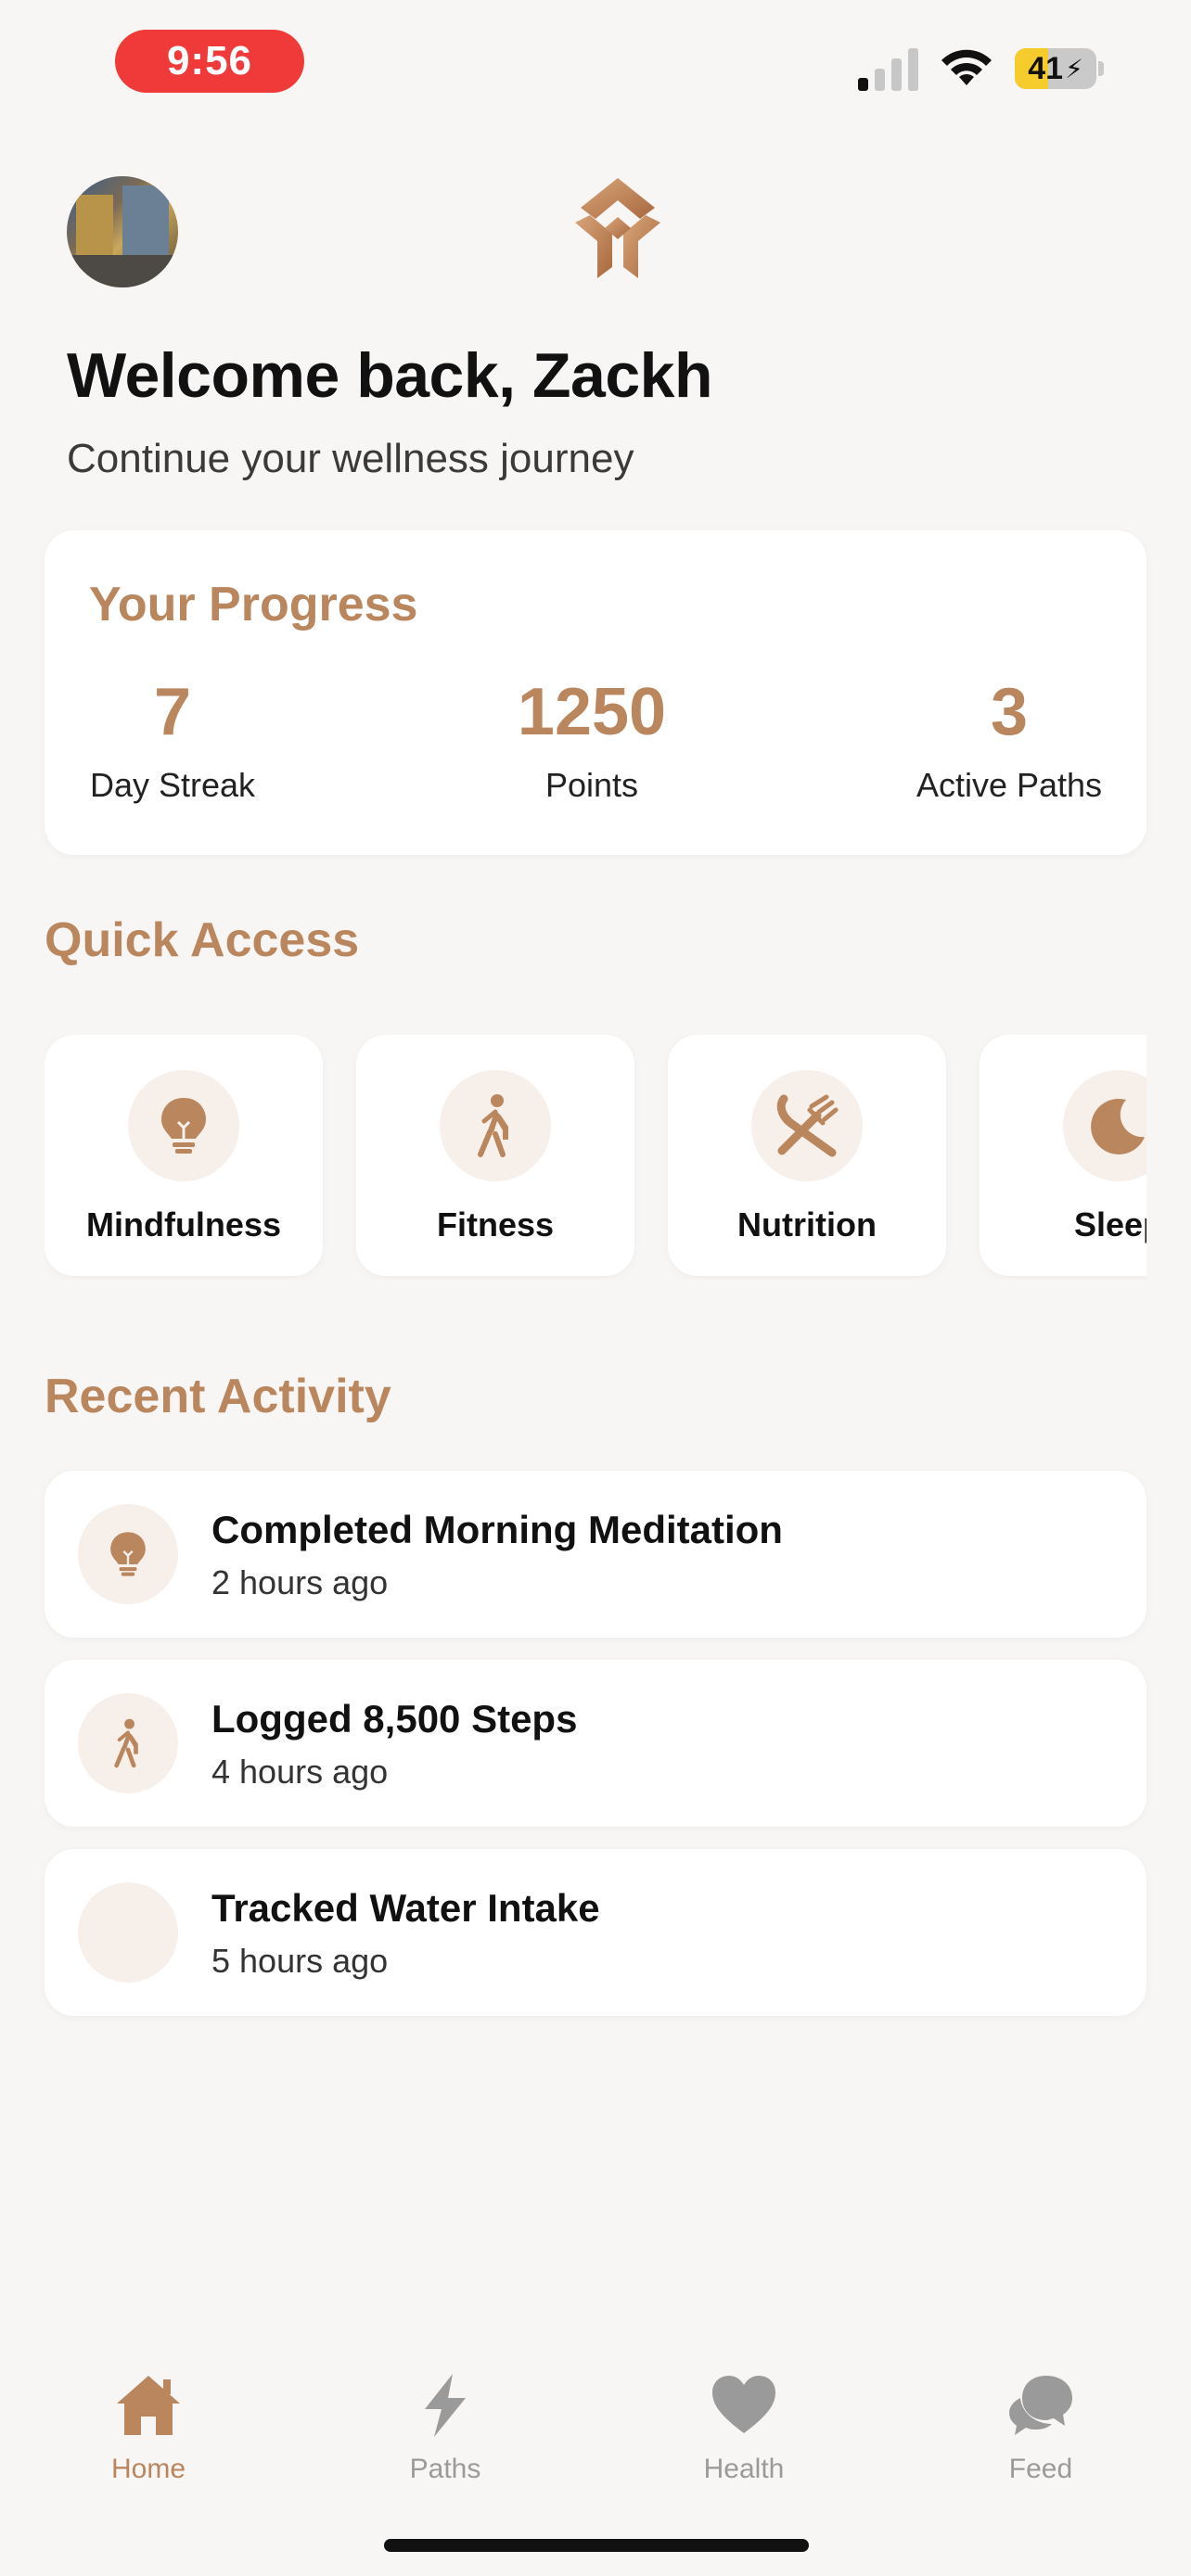 Image resolution: width=1191 pixels, height=2576 pixels. I want to click on home-icon, so click(148, 2406).